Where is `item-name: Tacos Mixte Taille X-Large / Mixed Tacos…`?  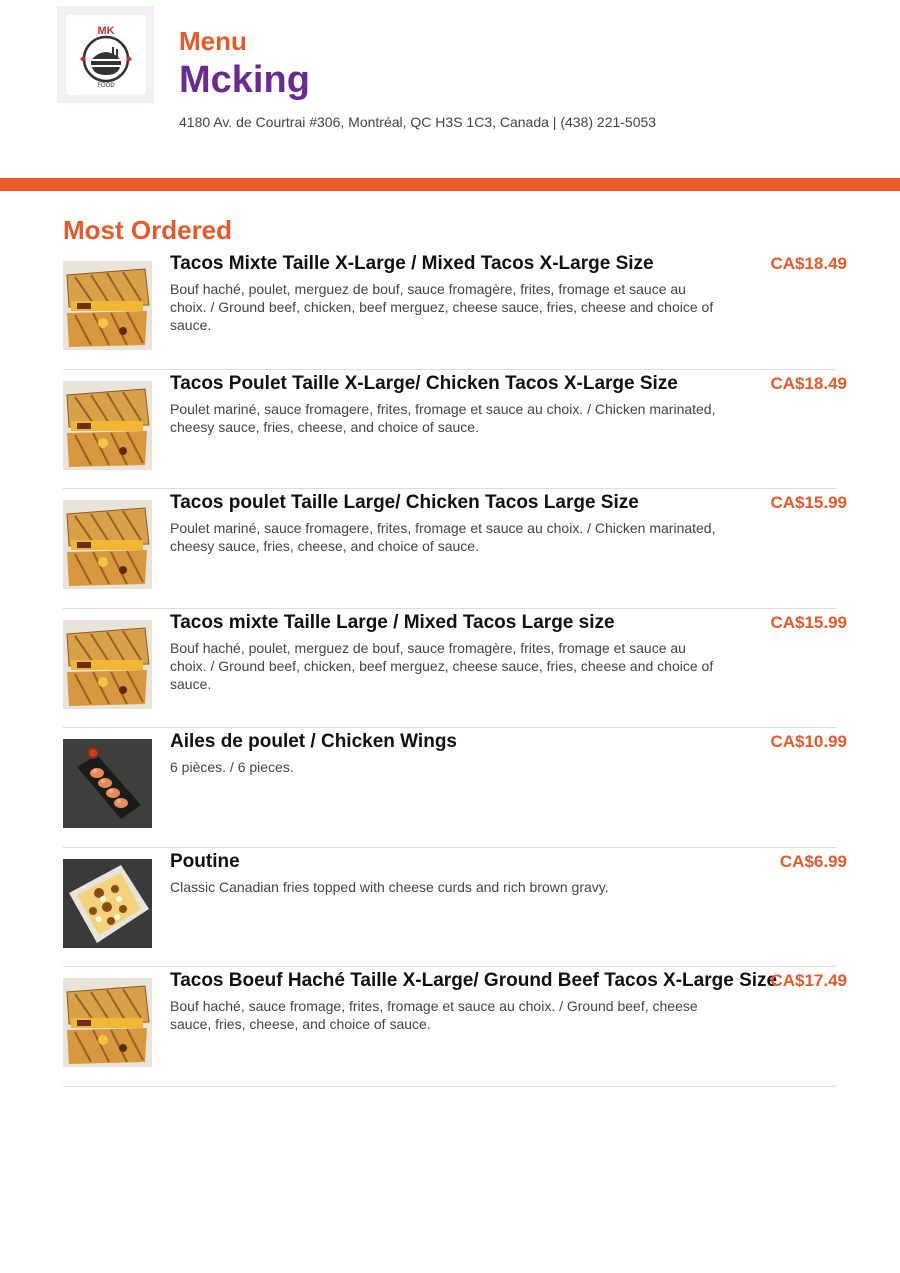 item-name: Tacos Mixte Taille X-Large / Mixed Tacos… is located at coordinates (412, 263).